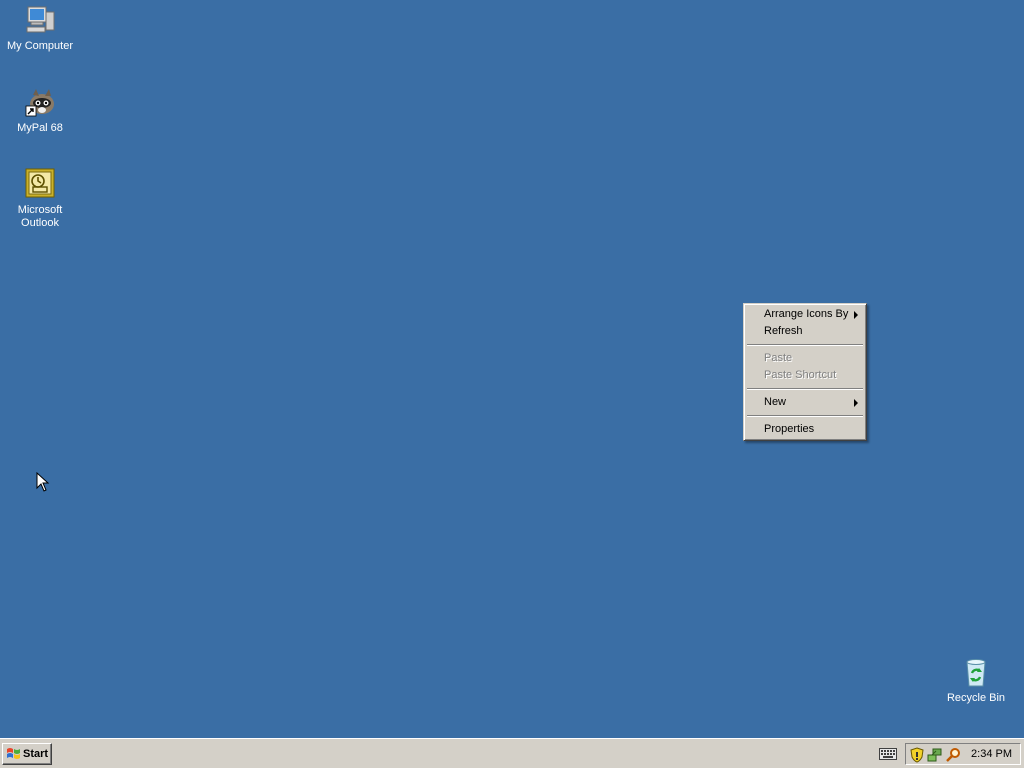 Image resolution: width=1024 pixels, height=768 pixels. What do you see at coordinates (991, 754) in the screenshot?
I see `clock: 2:34 PM` at bounding box center [991, 754].